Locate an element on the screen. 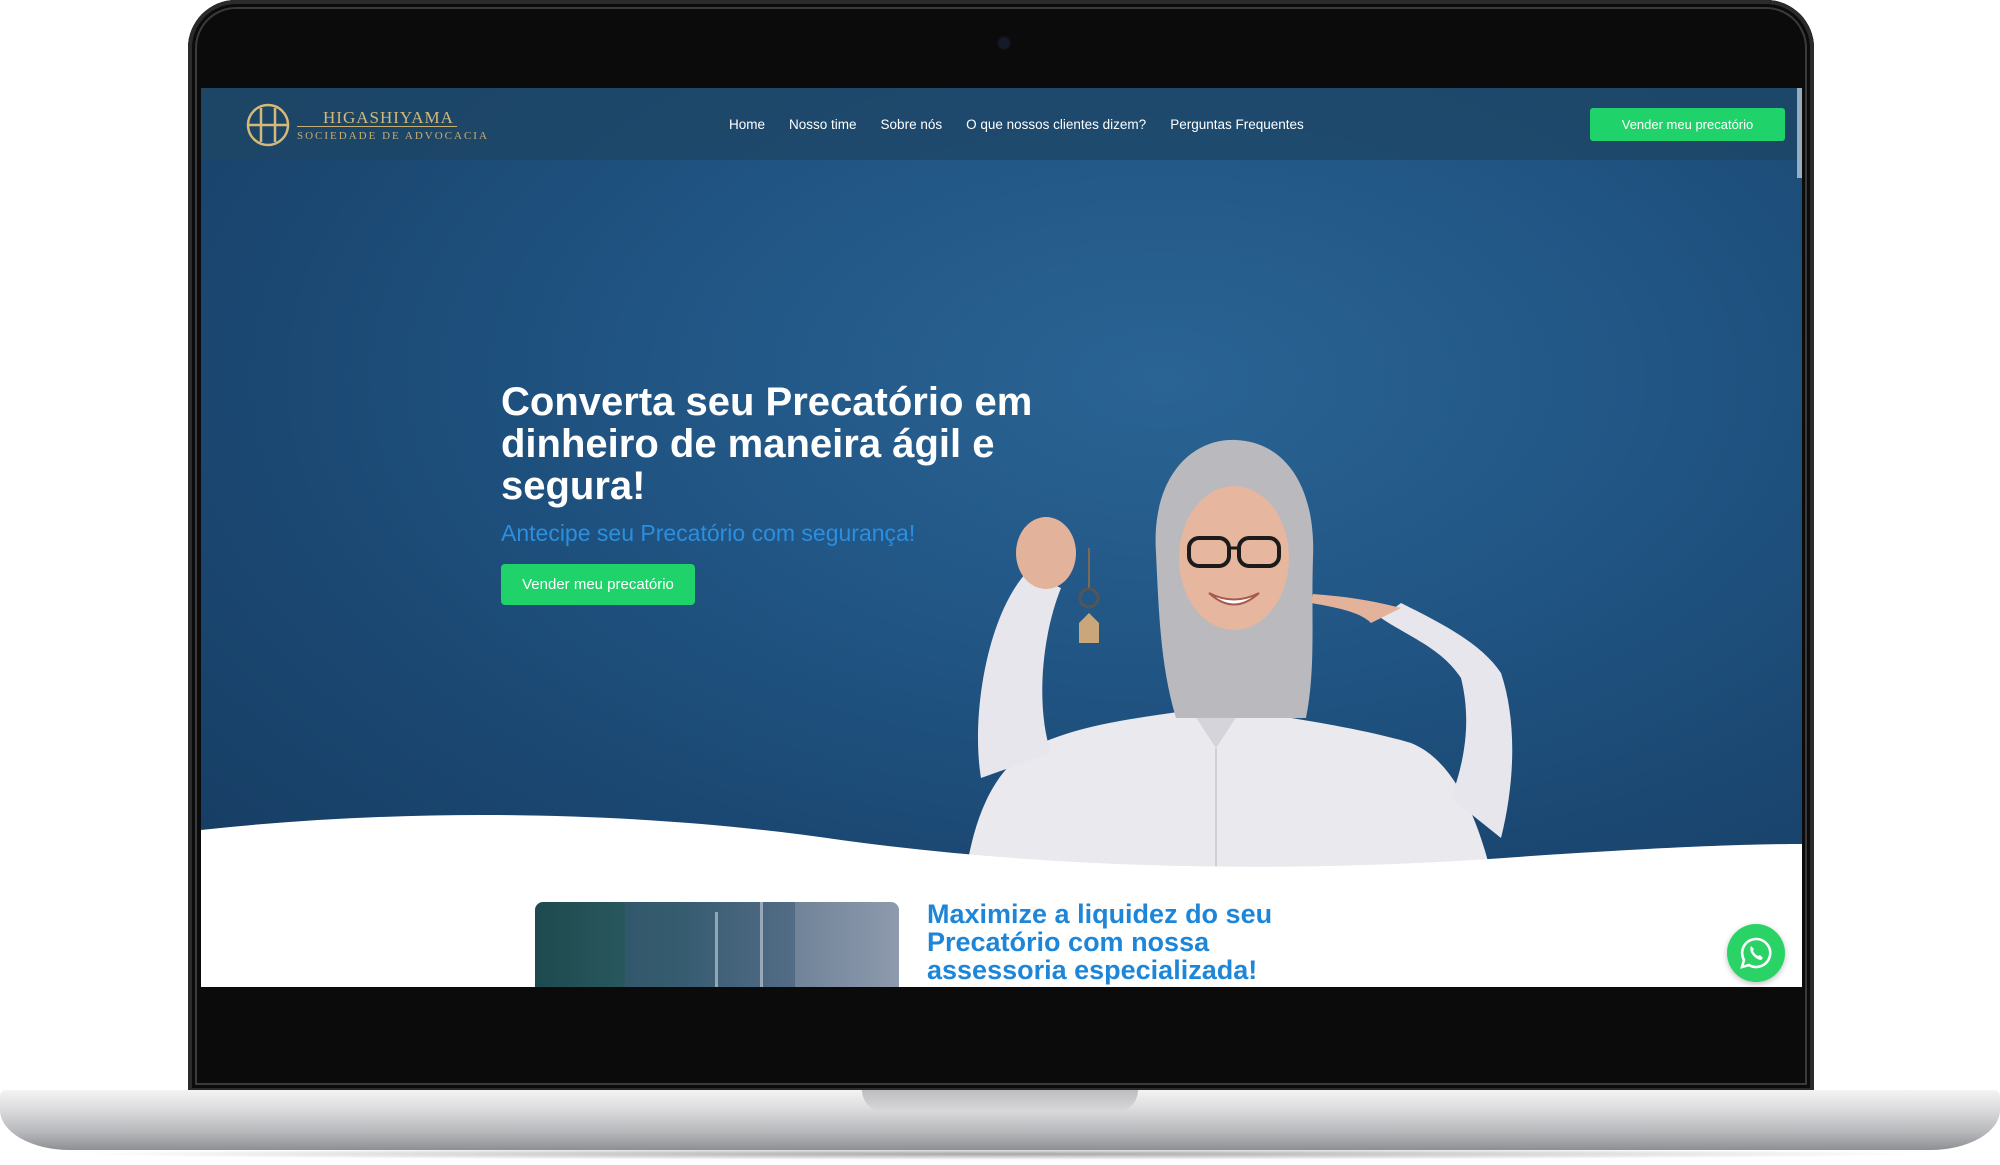 The height and width of the screenshot is (1165, 2000). hero-cta-button: Vender meu precatório is located at coordinates (598, 584).